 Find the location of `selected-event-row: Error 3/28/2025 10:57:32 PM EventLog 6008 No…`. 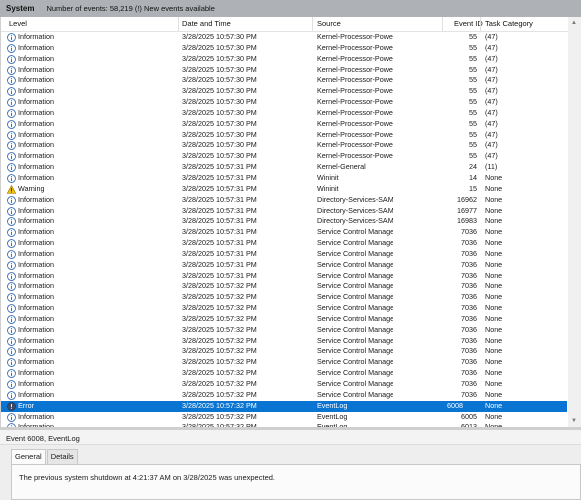

selected-event-row: Error 3/28/2025 10:57:32 PM EventLog 6008 No… is located at coordinates (284, 406).